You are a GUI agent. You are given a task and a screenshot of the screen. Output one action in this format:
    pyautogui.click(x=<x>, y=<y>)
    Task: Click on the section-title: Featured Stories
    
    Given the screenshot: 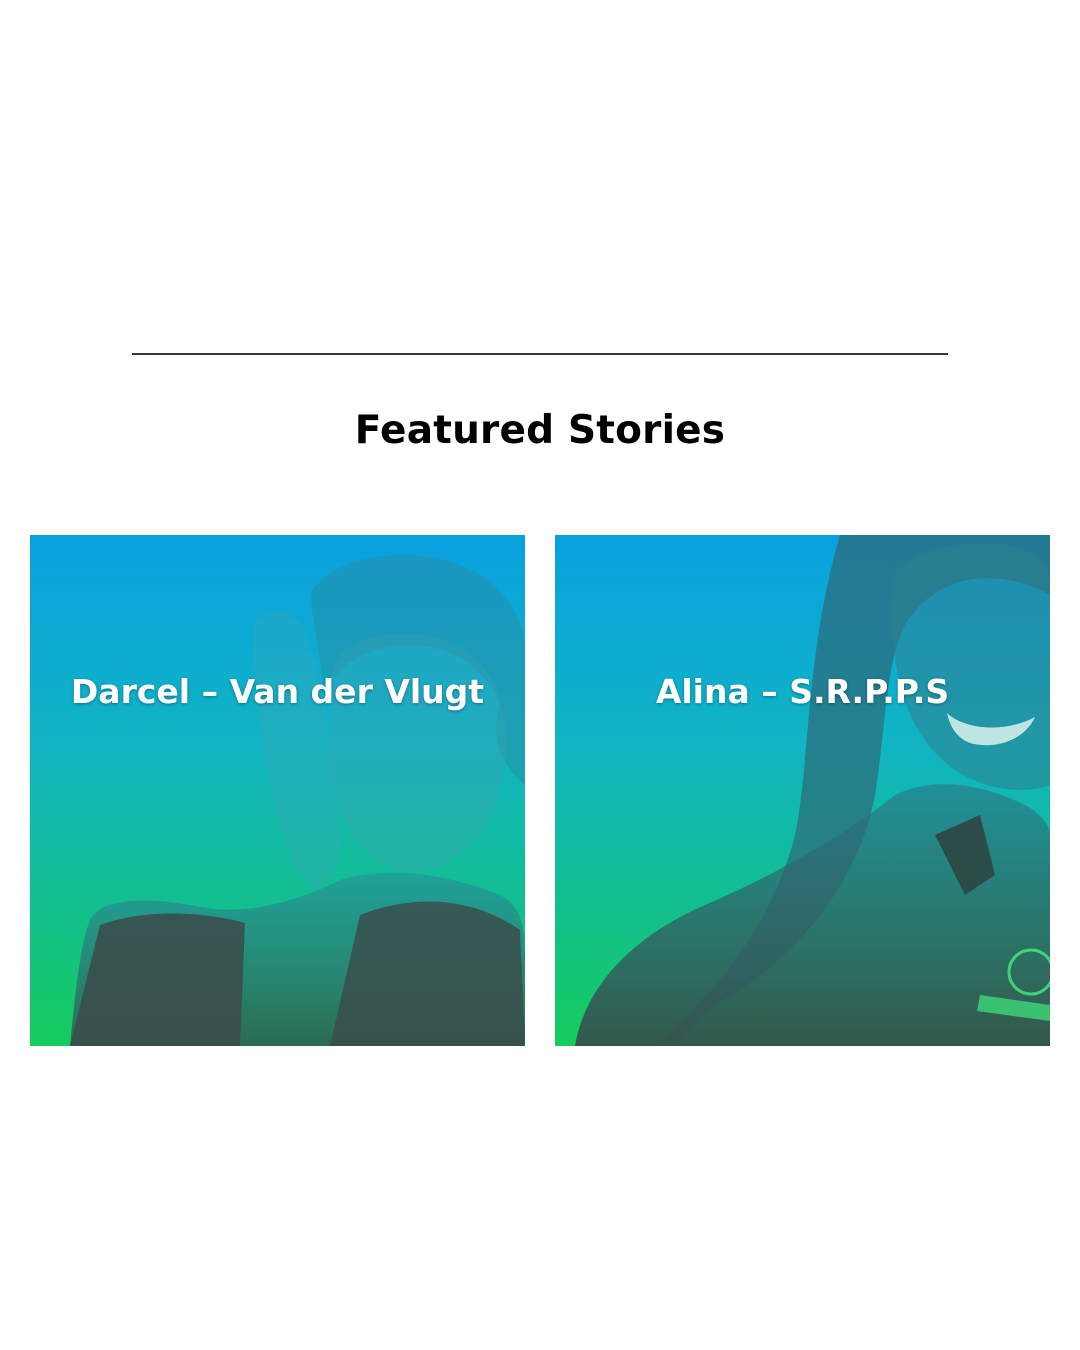 What is the action you would take?
    pyautogui.click(x=540, y=430)
    